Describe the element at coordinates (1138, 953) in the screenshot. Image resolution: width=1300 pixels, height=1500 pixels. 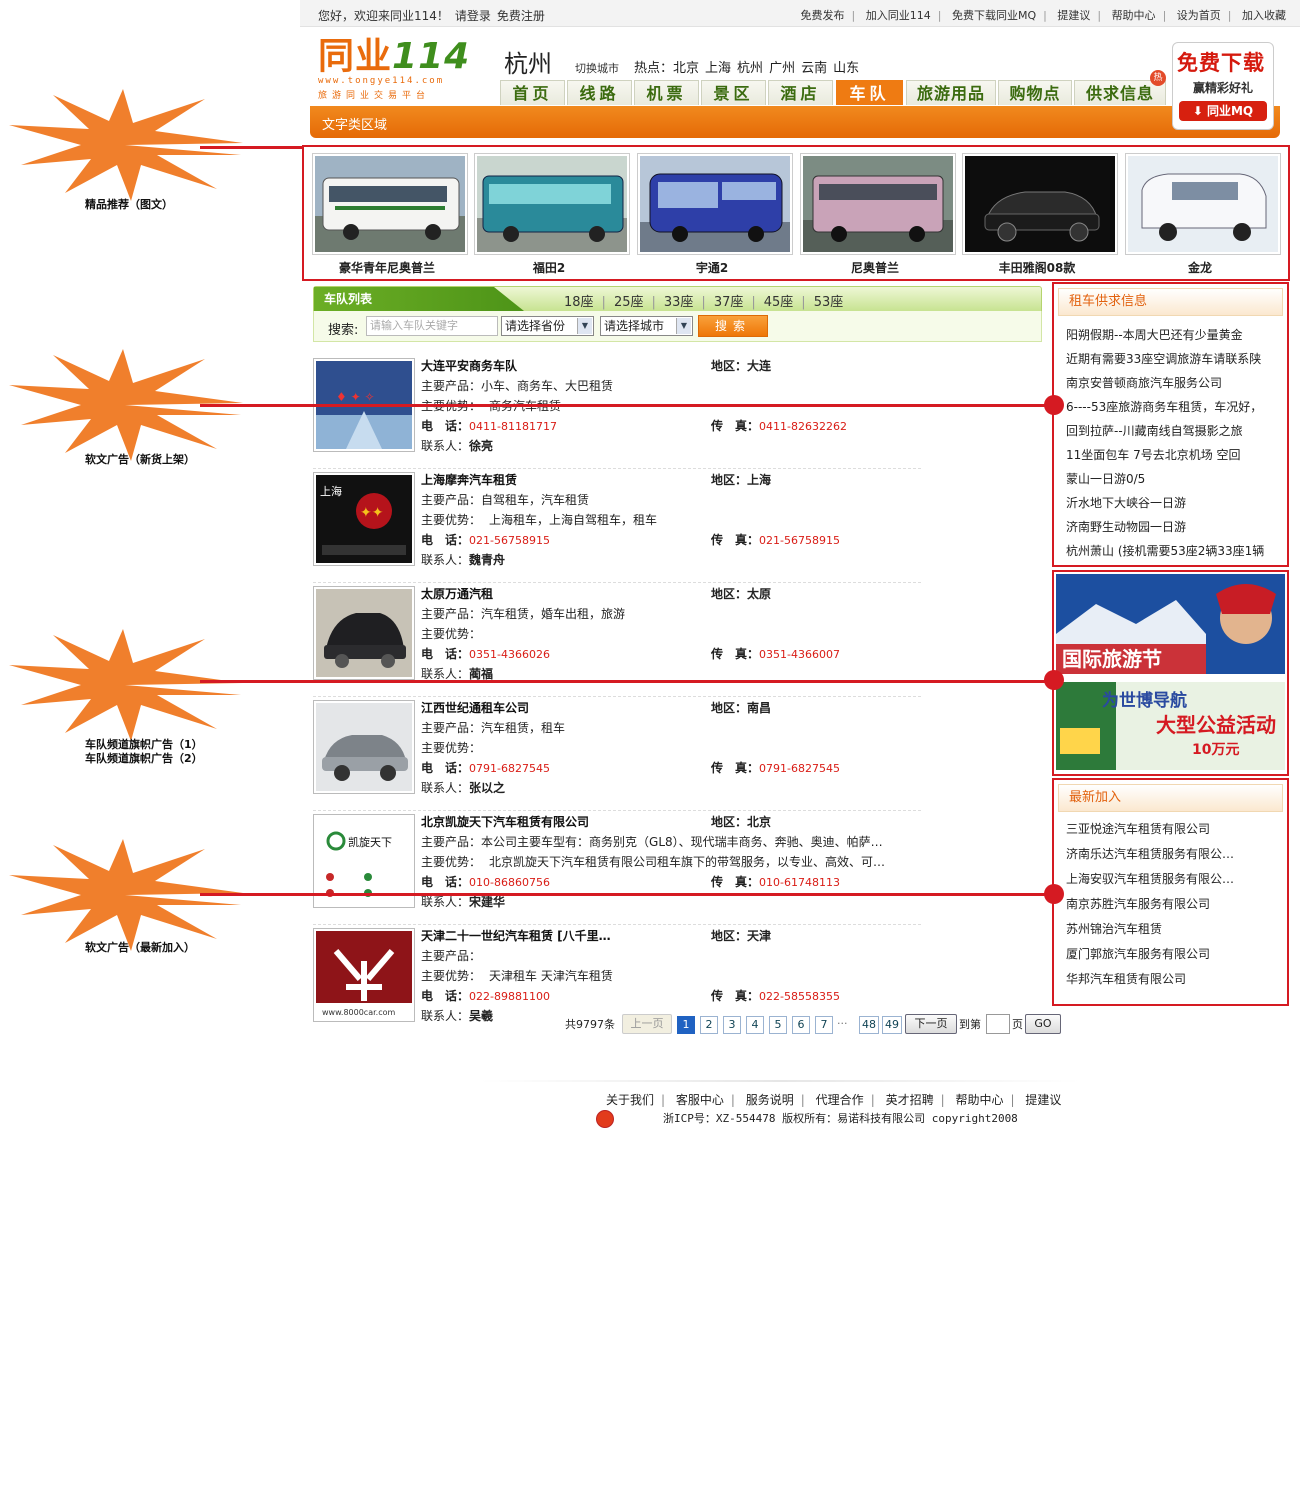
I see `newest-item: 厦门郭旅汽车服务有限公司` at that location.